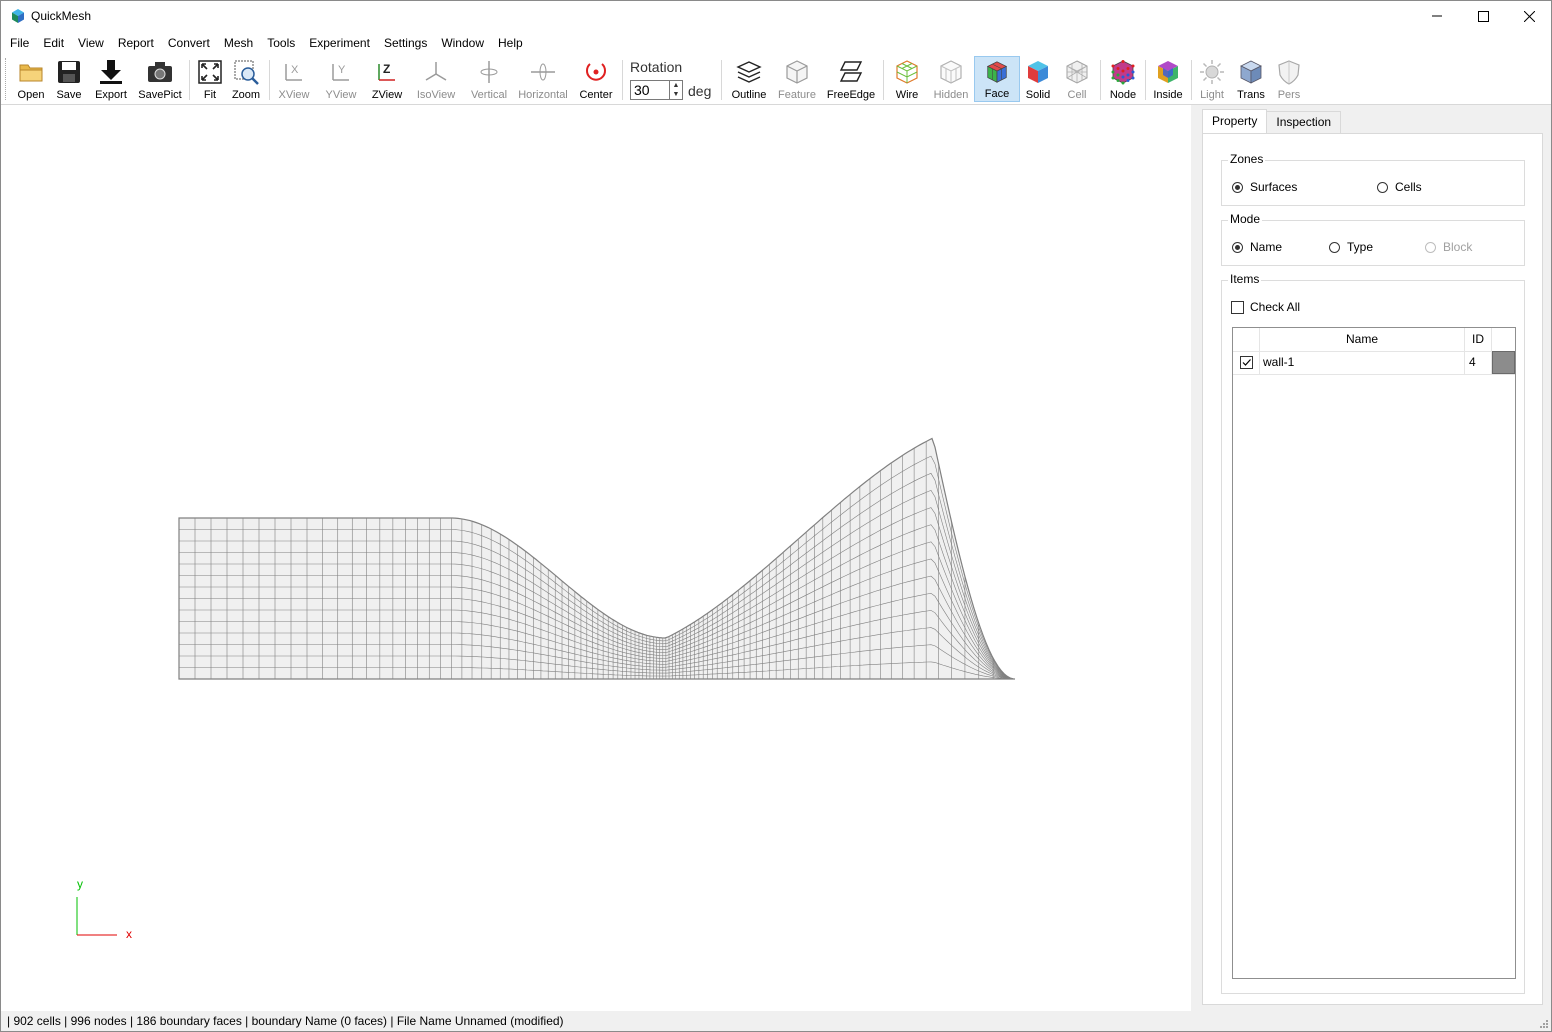 This screenshot has width=1552, height=1032. I want to click on feature-cube-icon, so click(797, 72).